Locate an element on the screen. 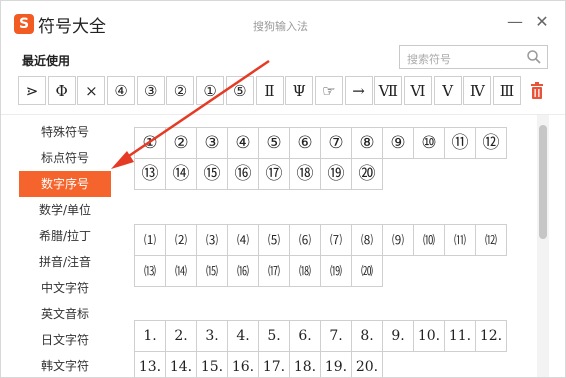 The image size is (566, 378). sidebar-item: 中文字符 is located at coordinates (65, 288).